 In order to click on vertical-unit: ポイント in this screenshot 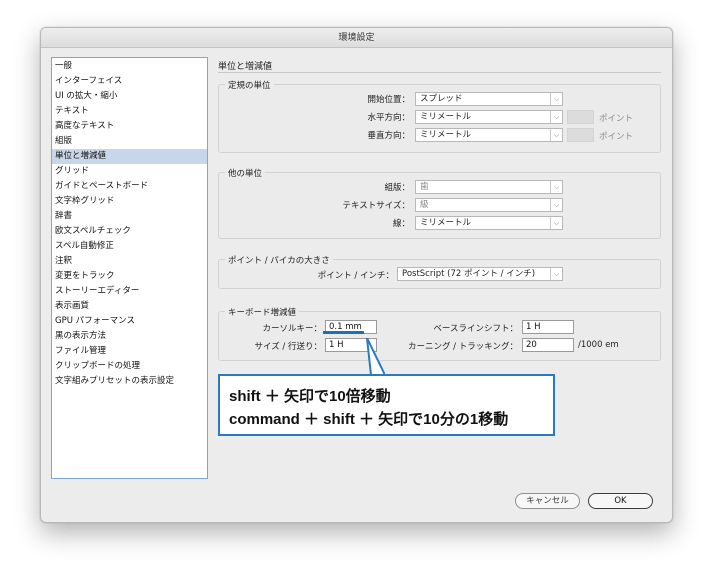, I will do `click(616, 137)`.